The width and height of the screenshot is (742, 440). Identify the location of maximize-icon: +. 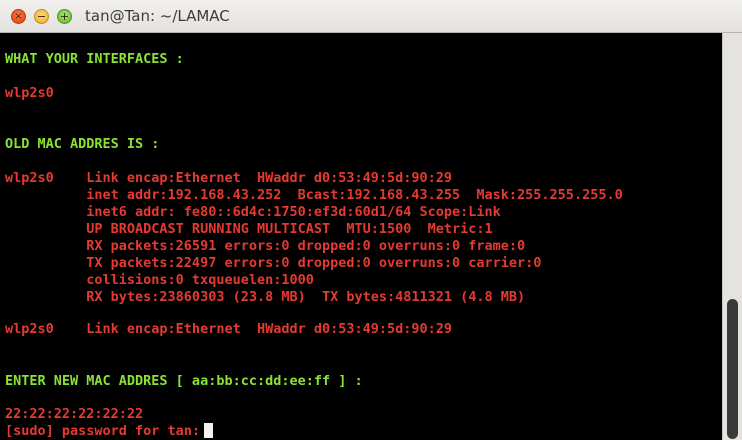
(64, 16).